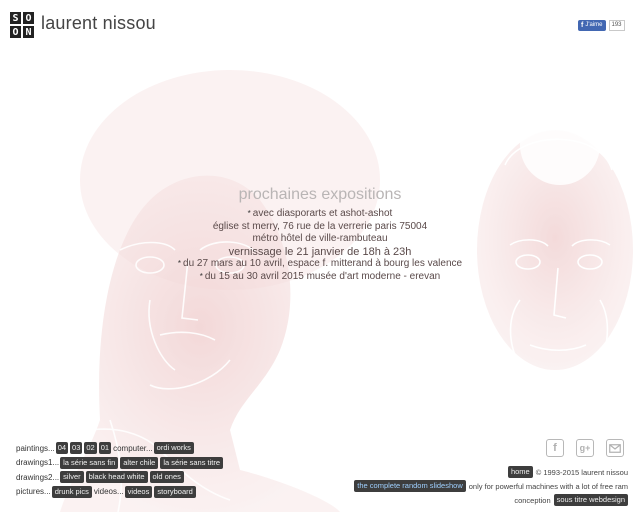 This screenshot has height=512, width=640. Describe the element at coordinates (98, 23) in the screenshot. I see `site-name: laurent nissou` at that location.